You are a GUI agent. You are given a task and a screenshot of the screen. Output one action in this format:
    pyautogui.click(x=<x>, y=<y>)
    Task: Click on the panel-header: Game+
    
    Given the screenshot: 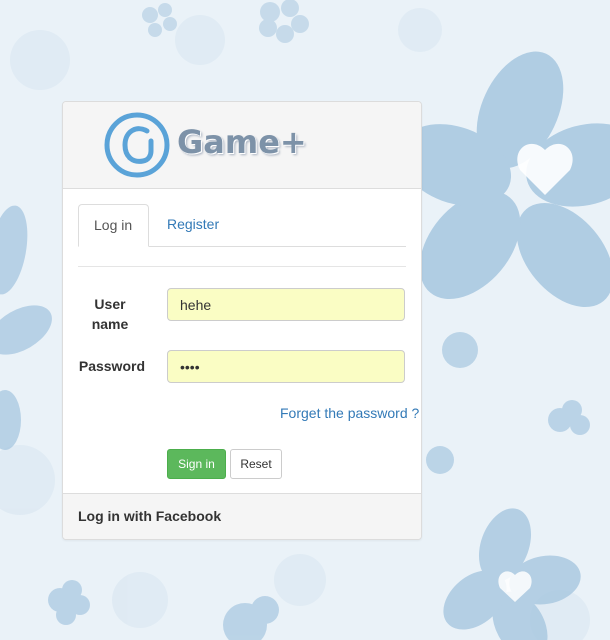 What is the action you would take?
    pyautogui.click(x=242, y=145)
    